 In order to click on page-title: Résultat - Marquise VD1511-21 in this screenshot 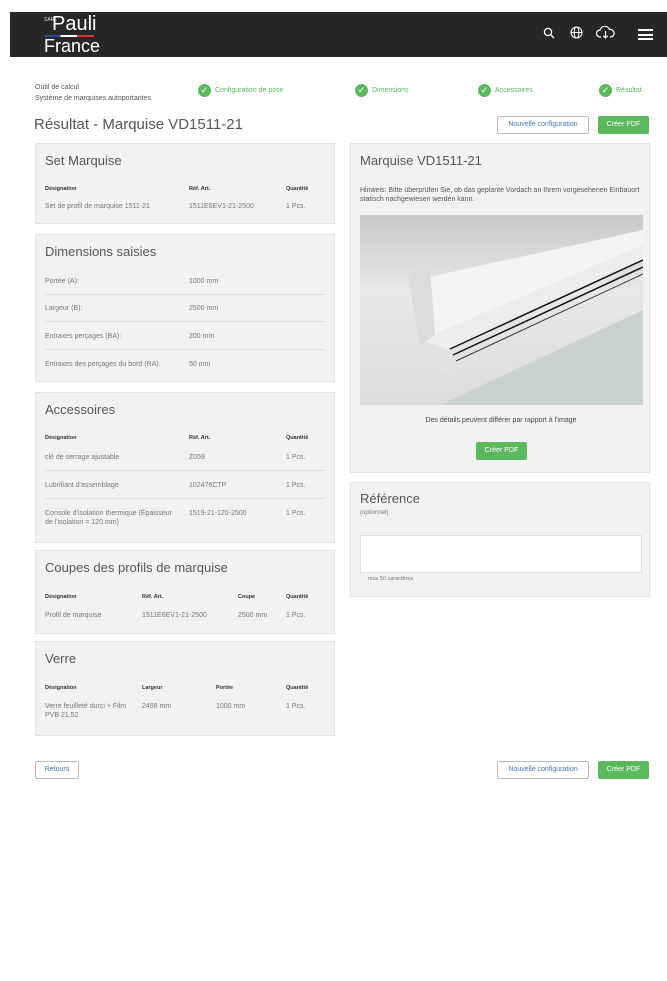, I will do `click(138, 124)`.